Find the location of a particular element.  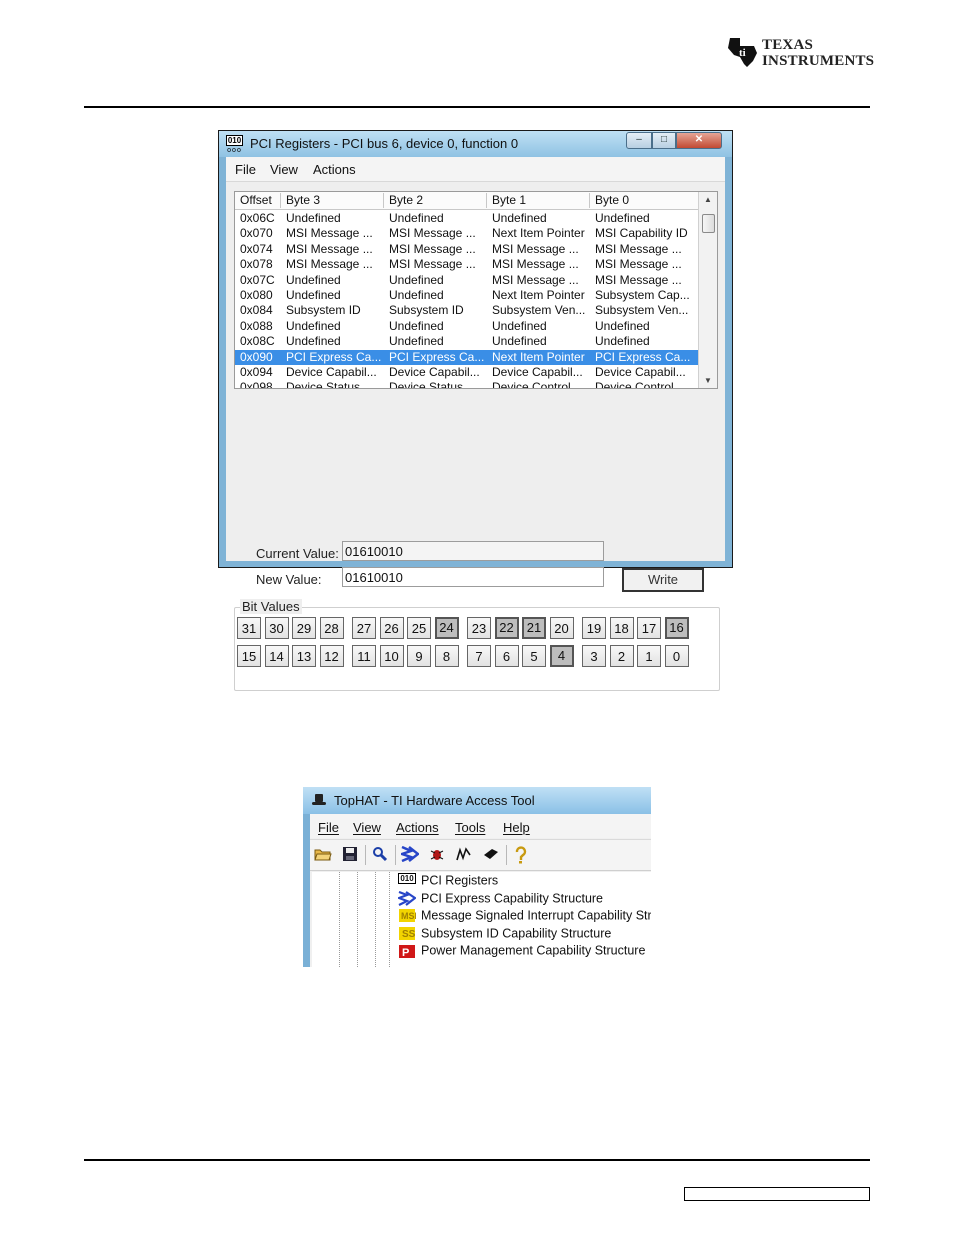

column-byte3: Byte 3 is located at coordinates (332, 200).